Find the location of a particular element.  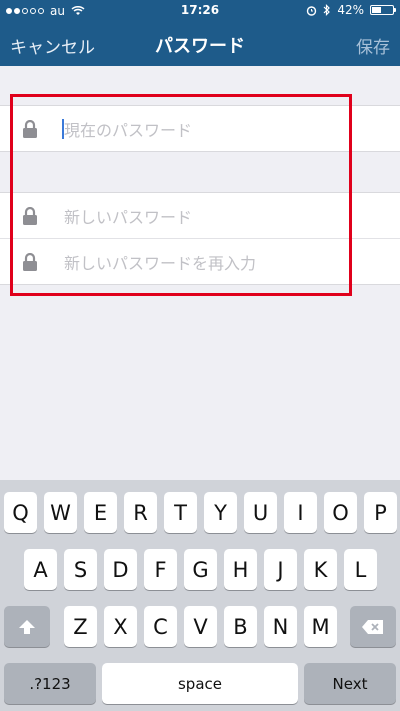

space-key: space is located at coordinates (200, 683).